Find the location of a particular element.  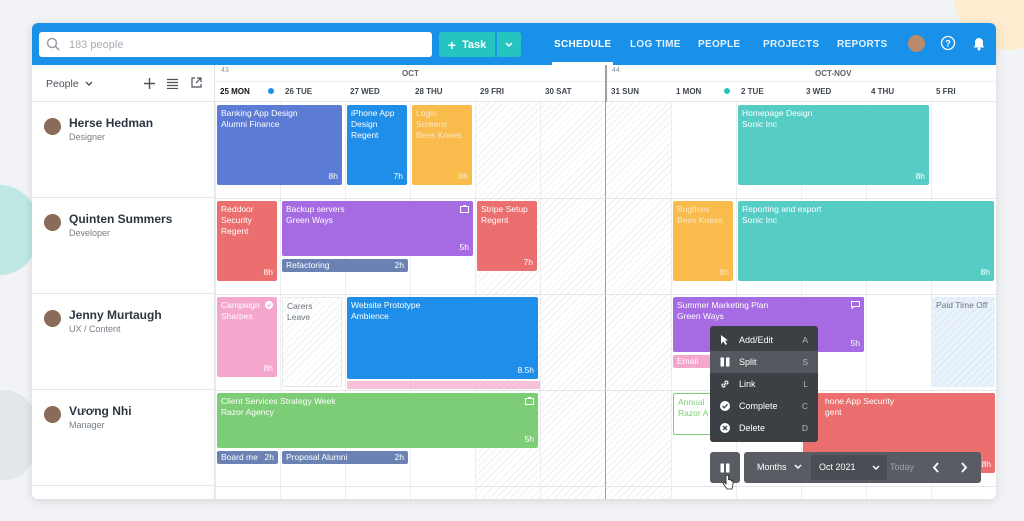

task-card: Website Prototype Ambience 8.5h is located at coordinates (442, 338).